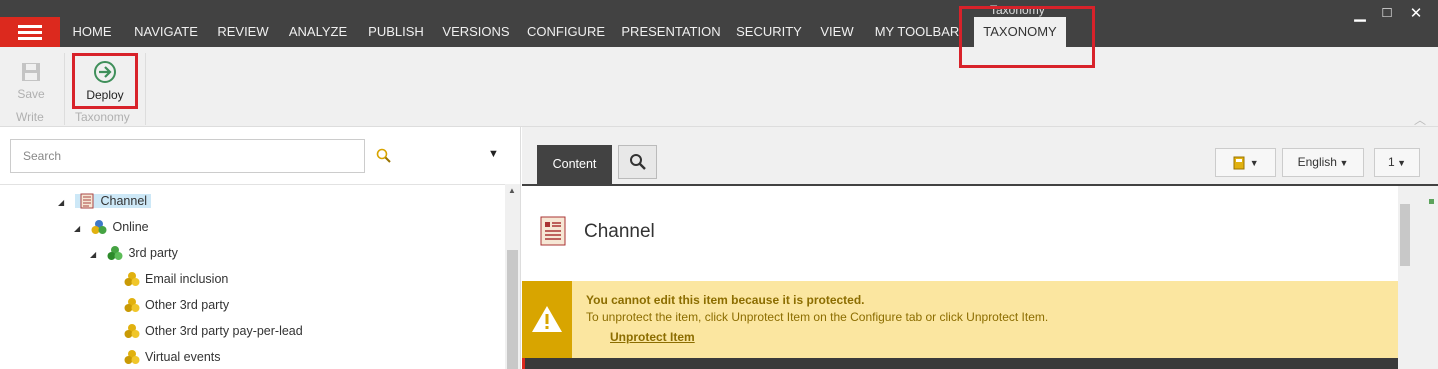 This screenshot has height=369, width=1438. I want to click on search-tab-button, so click(637, 162).